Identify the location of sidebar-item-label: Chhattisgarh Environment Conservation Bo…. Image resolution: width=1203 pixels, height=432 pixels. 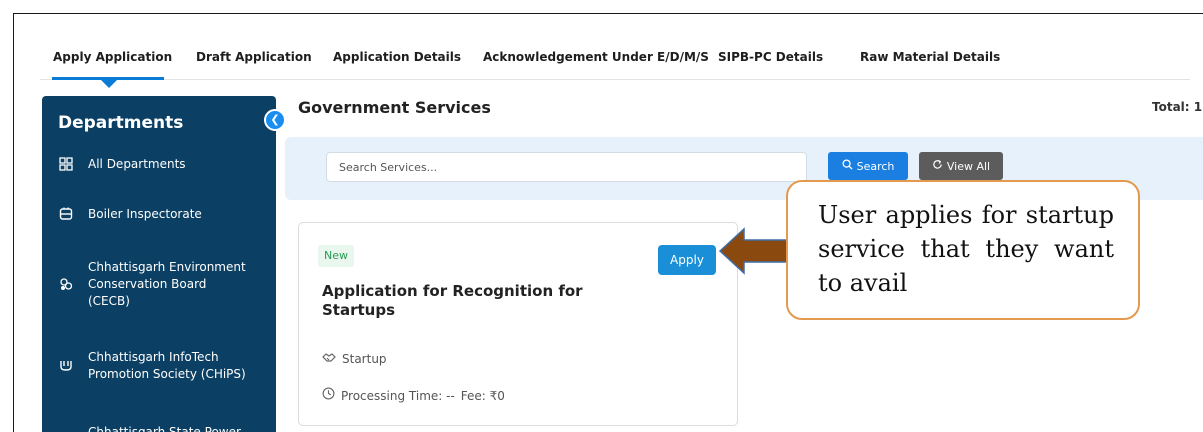
(167, 284).